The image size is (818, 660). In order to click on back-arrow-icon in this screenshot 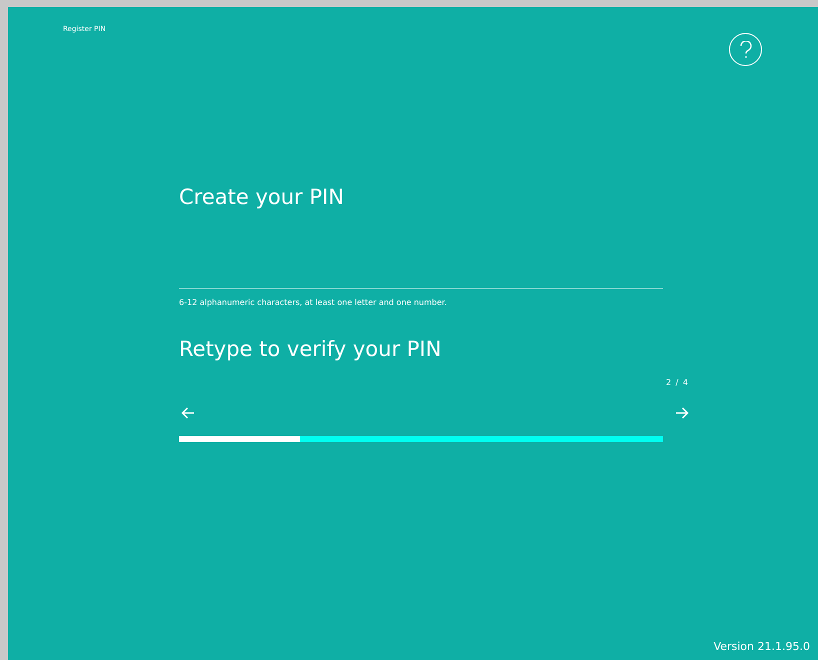, I will do `click(188, 413)`.